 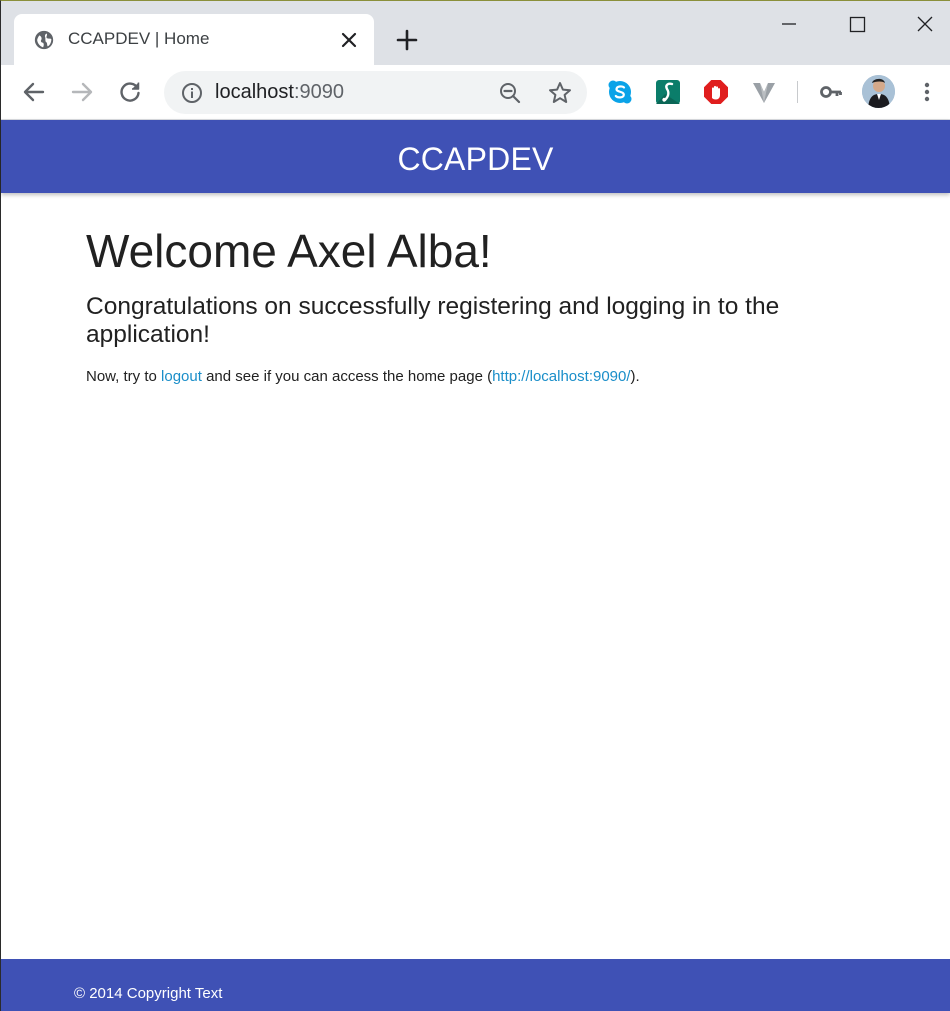 What do you see at coordinates (789, 24) in the screenshot?
I see `minimize-icon` at bounding box center [789, 24].